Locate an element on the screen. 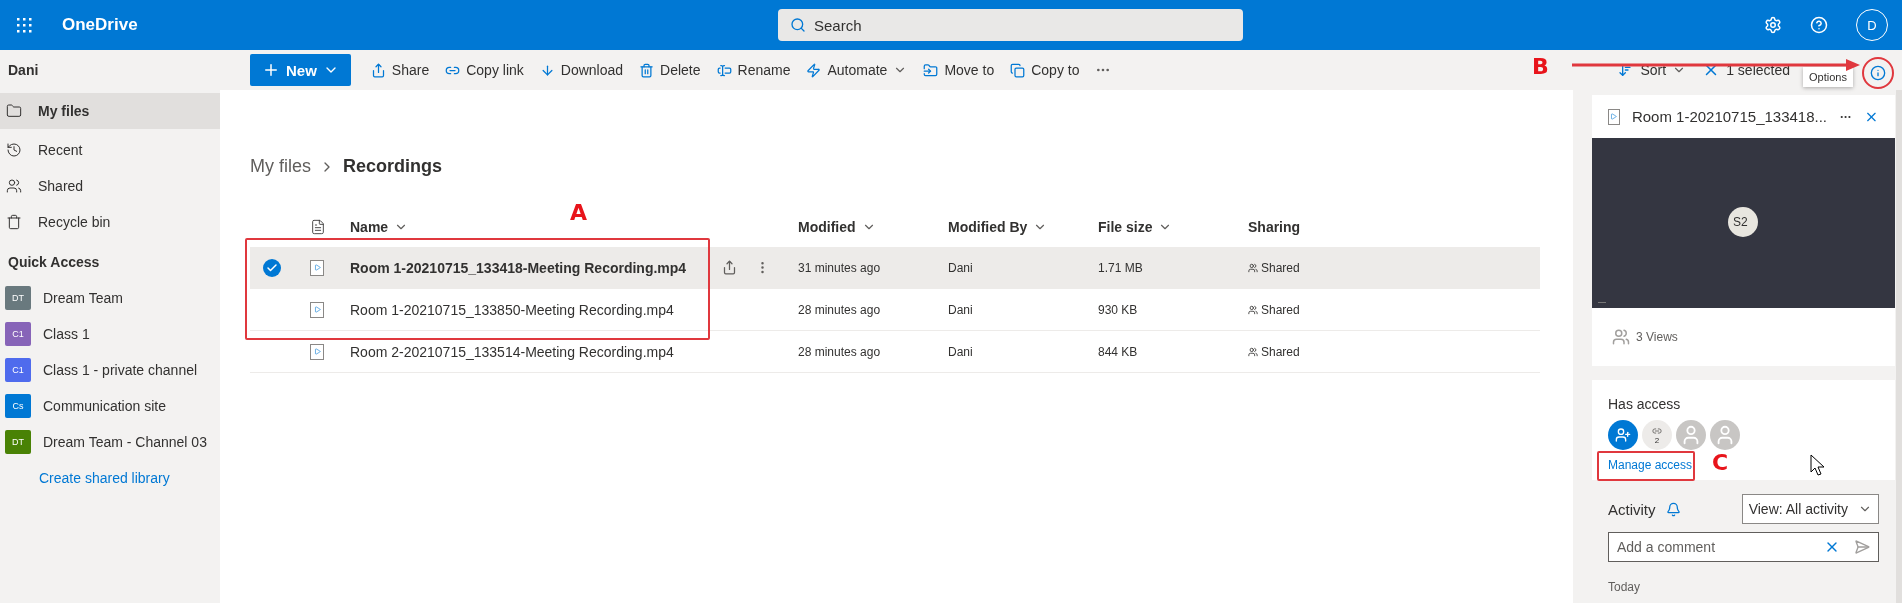 The image size is (1902, 603). lightning-icon is located at coordinates (814, 70).